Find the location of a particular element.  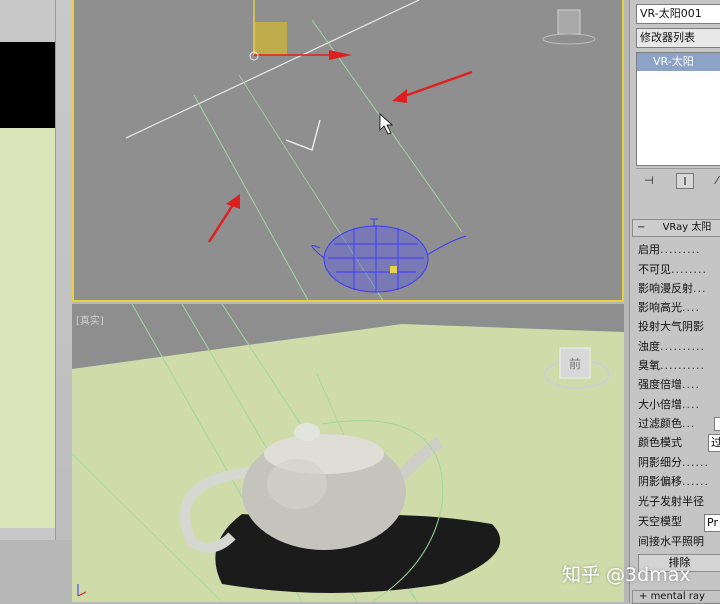

rollout-expand-icon: + is located at coordinates (645, 596).